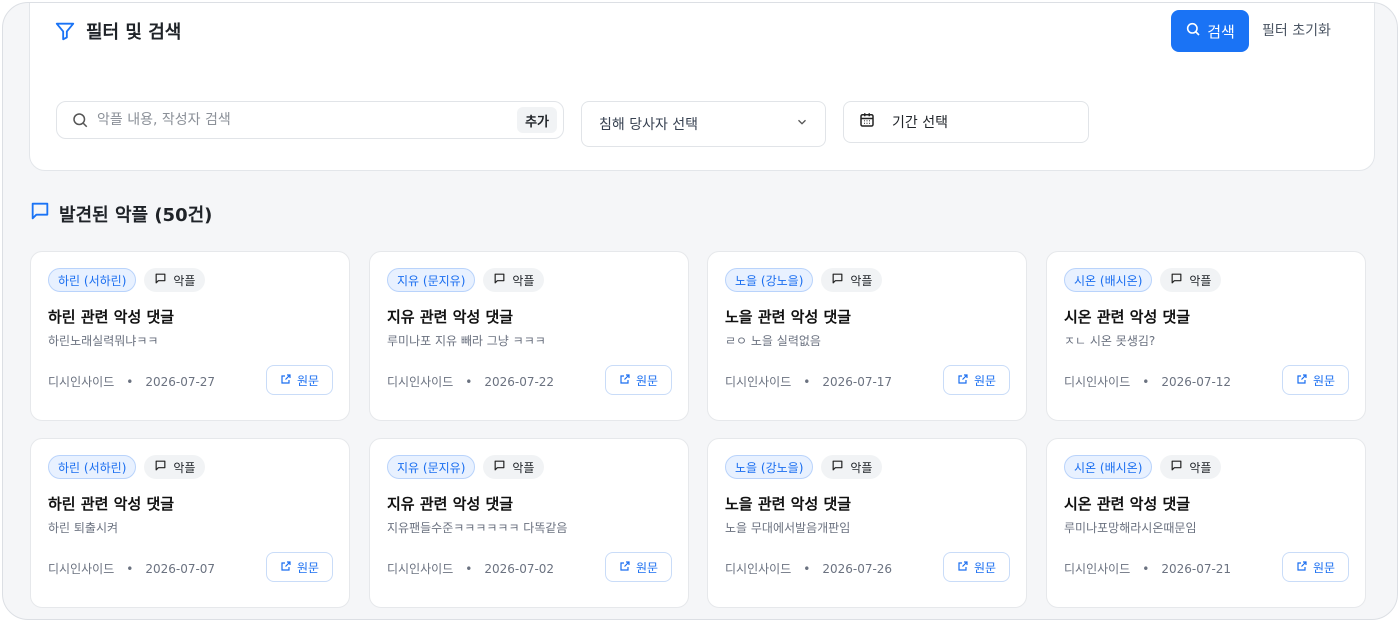  I want to click on card-comment-text: 하린 퇴출시켜, so click(83, 528).